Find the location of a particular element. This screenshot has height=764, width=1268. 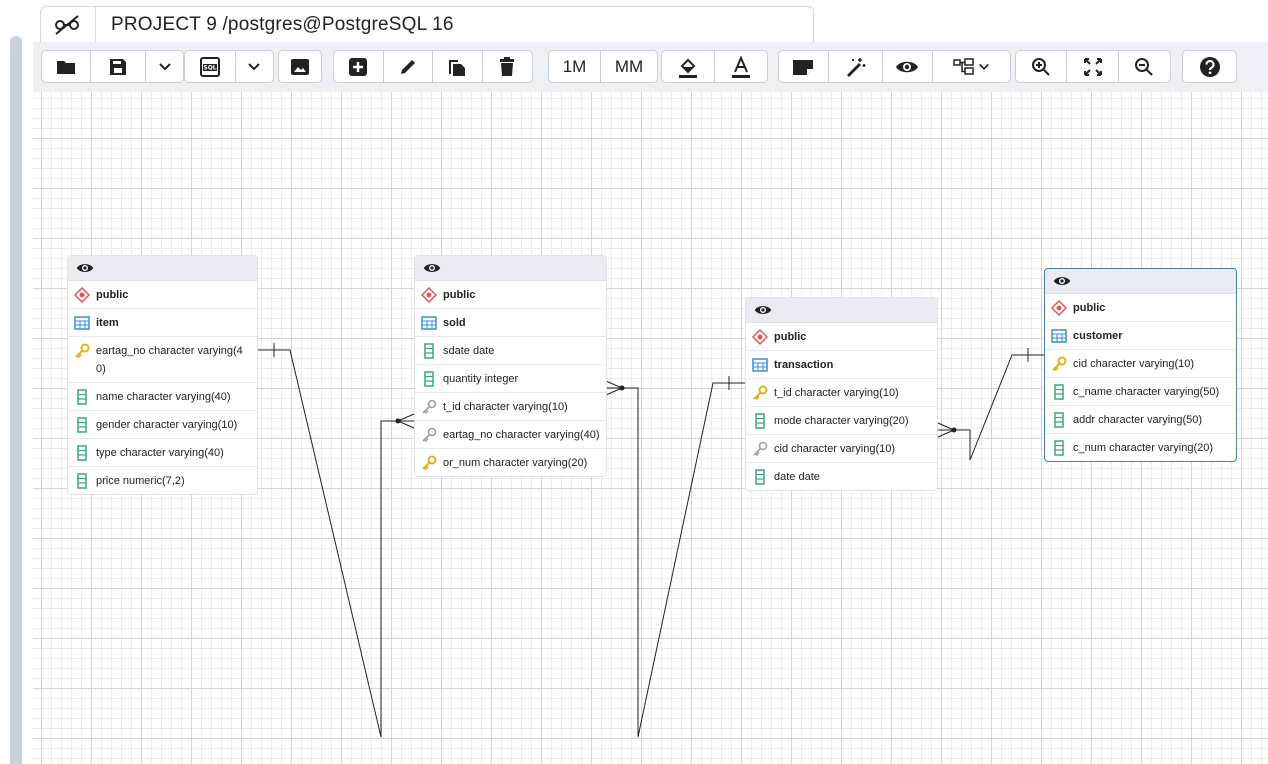

table-name-row: sold is located at coordinates (510, 323).